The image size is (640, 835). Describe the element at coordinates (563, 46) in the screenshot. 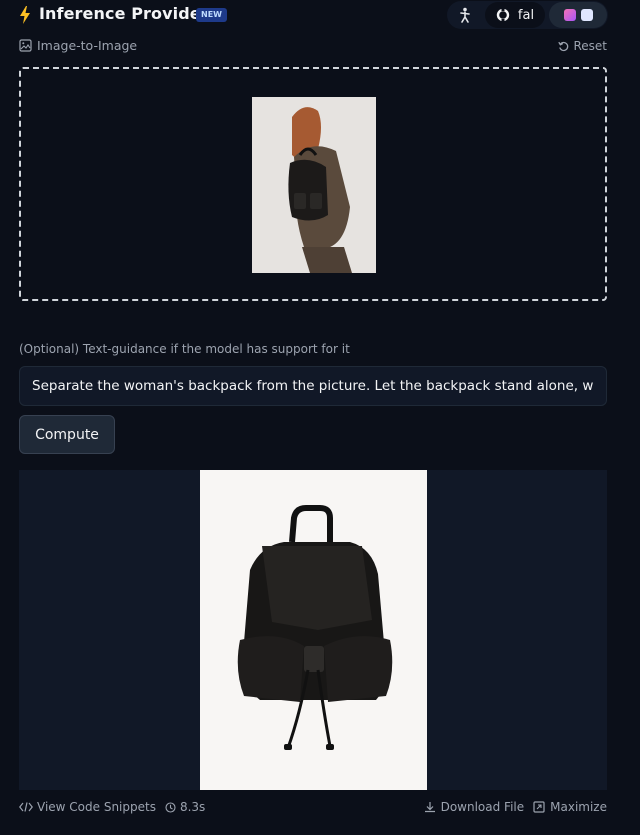

I see `reset-icon` at that location.